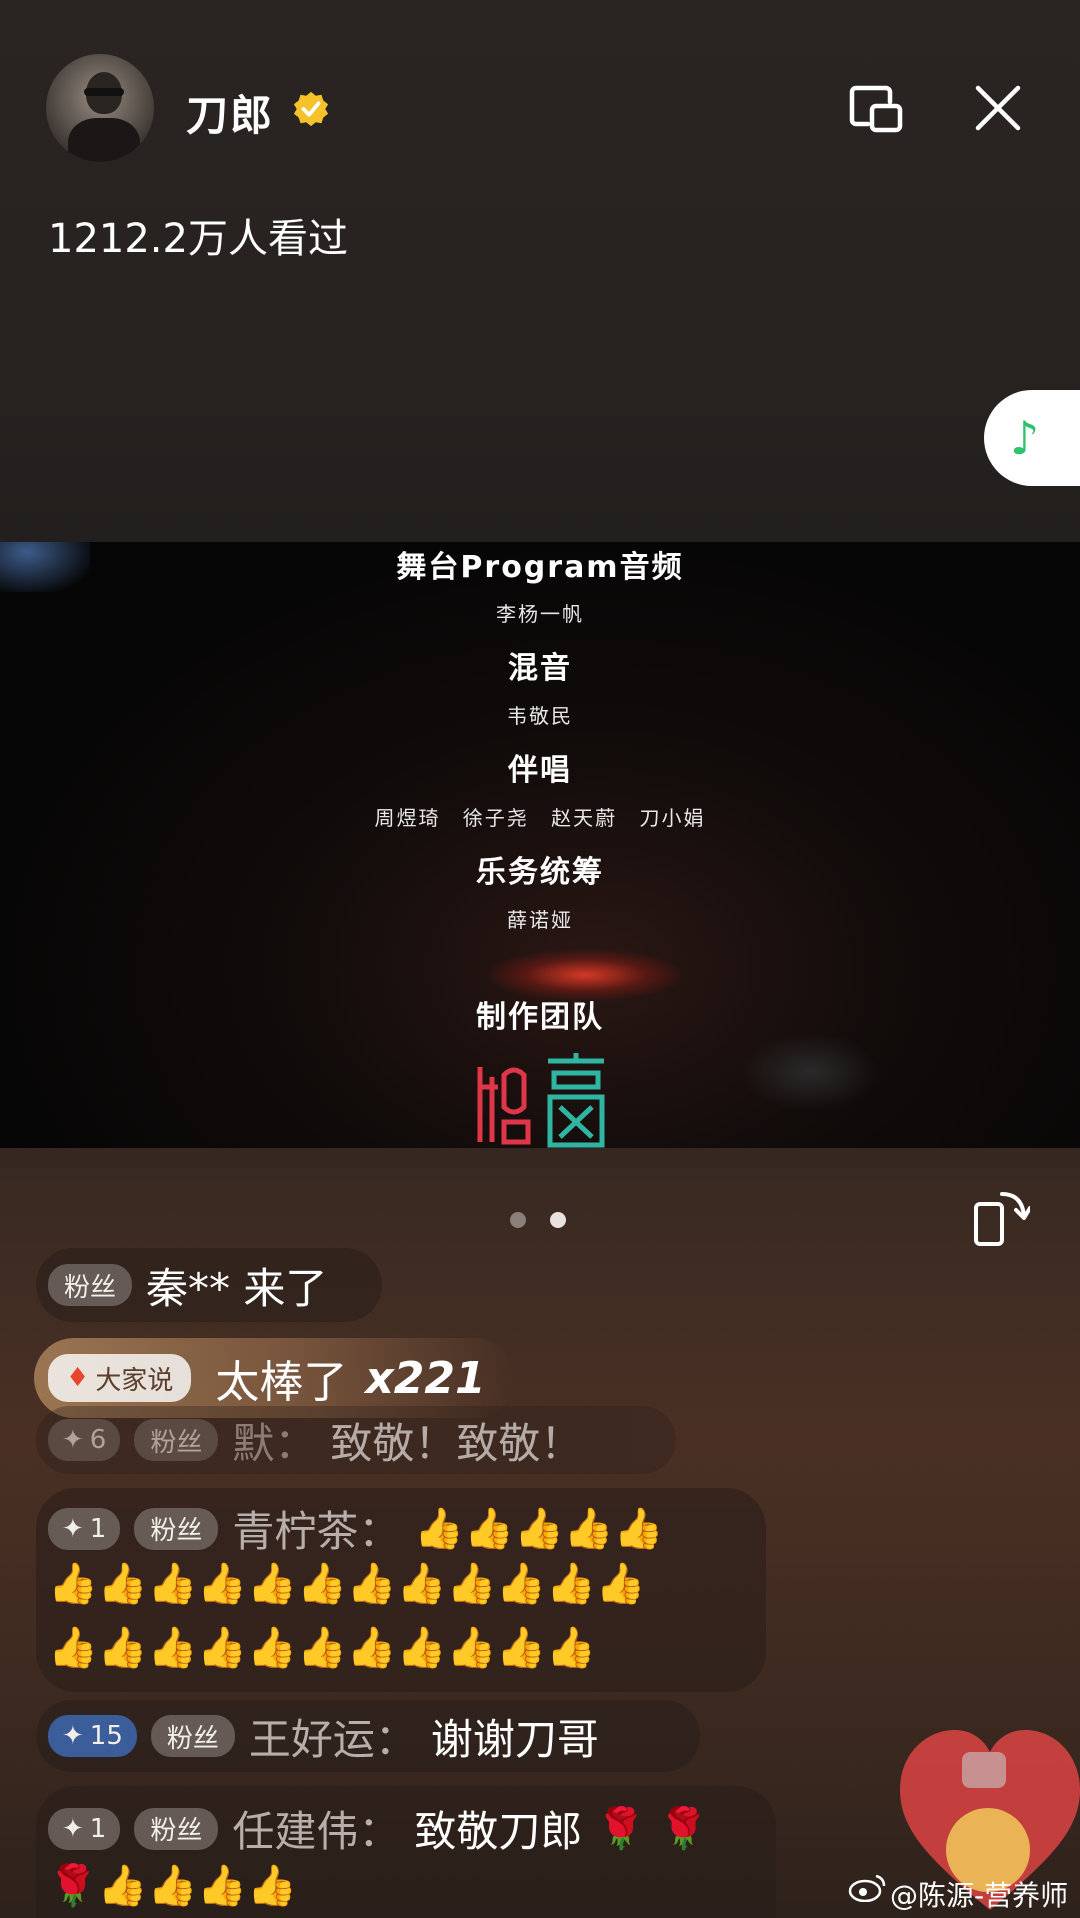 The image size is (1080, 1918). I want to click on entrance-text: 秦** 来了, so click(237, 1288).